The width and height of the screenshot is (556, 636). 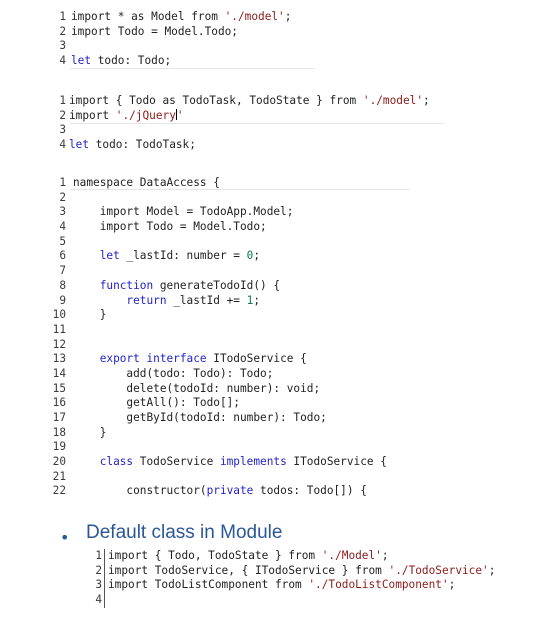 I want to click on code-line: 19, so click(x=59, y=447).